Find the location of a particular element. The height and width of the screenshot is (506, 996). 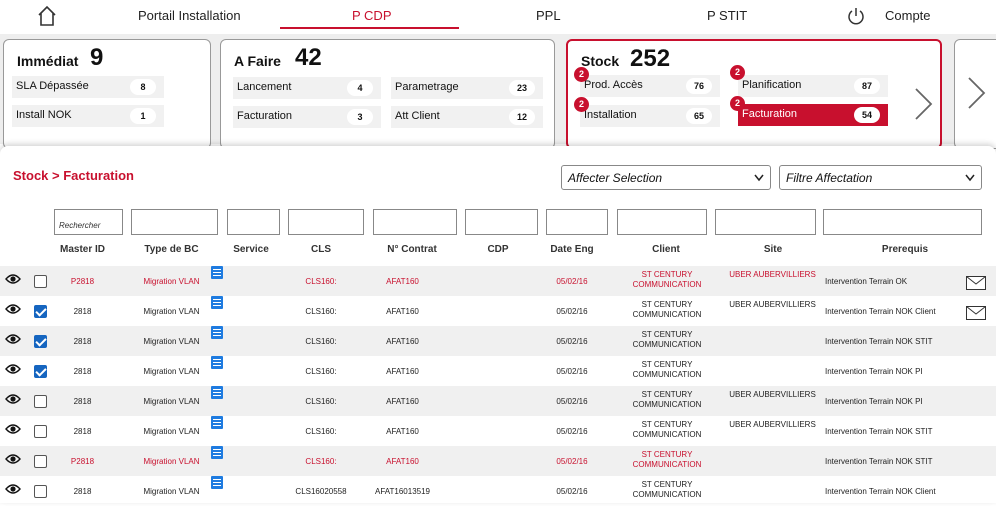

search-input is located at coordinates (88, 222).